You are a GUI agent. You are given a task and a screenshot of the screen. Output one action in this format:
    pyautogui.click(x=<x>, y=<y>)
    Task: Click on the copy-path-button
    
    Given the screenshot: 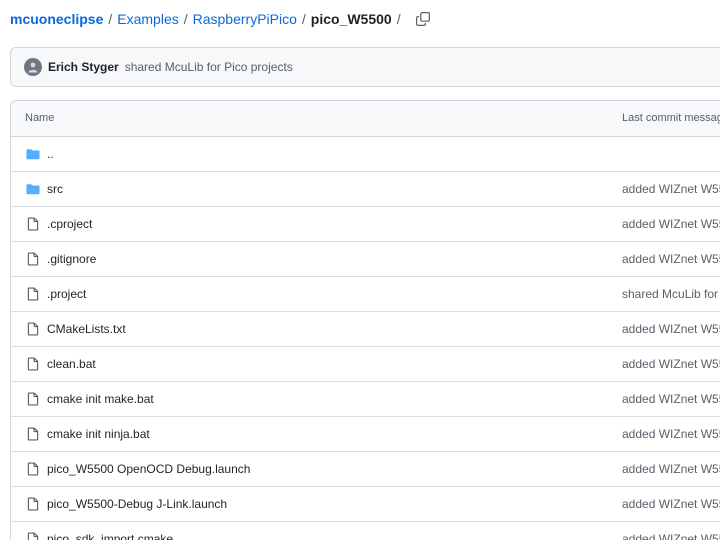 What is the action you would take?
    pyautogui.click(x=423, y=19)
    